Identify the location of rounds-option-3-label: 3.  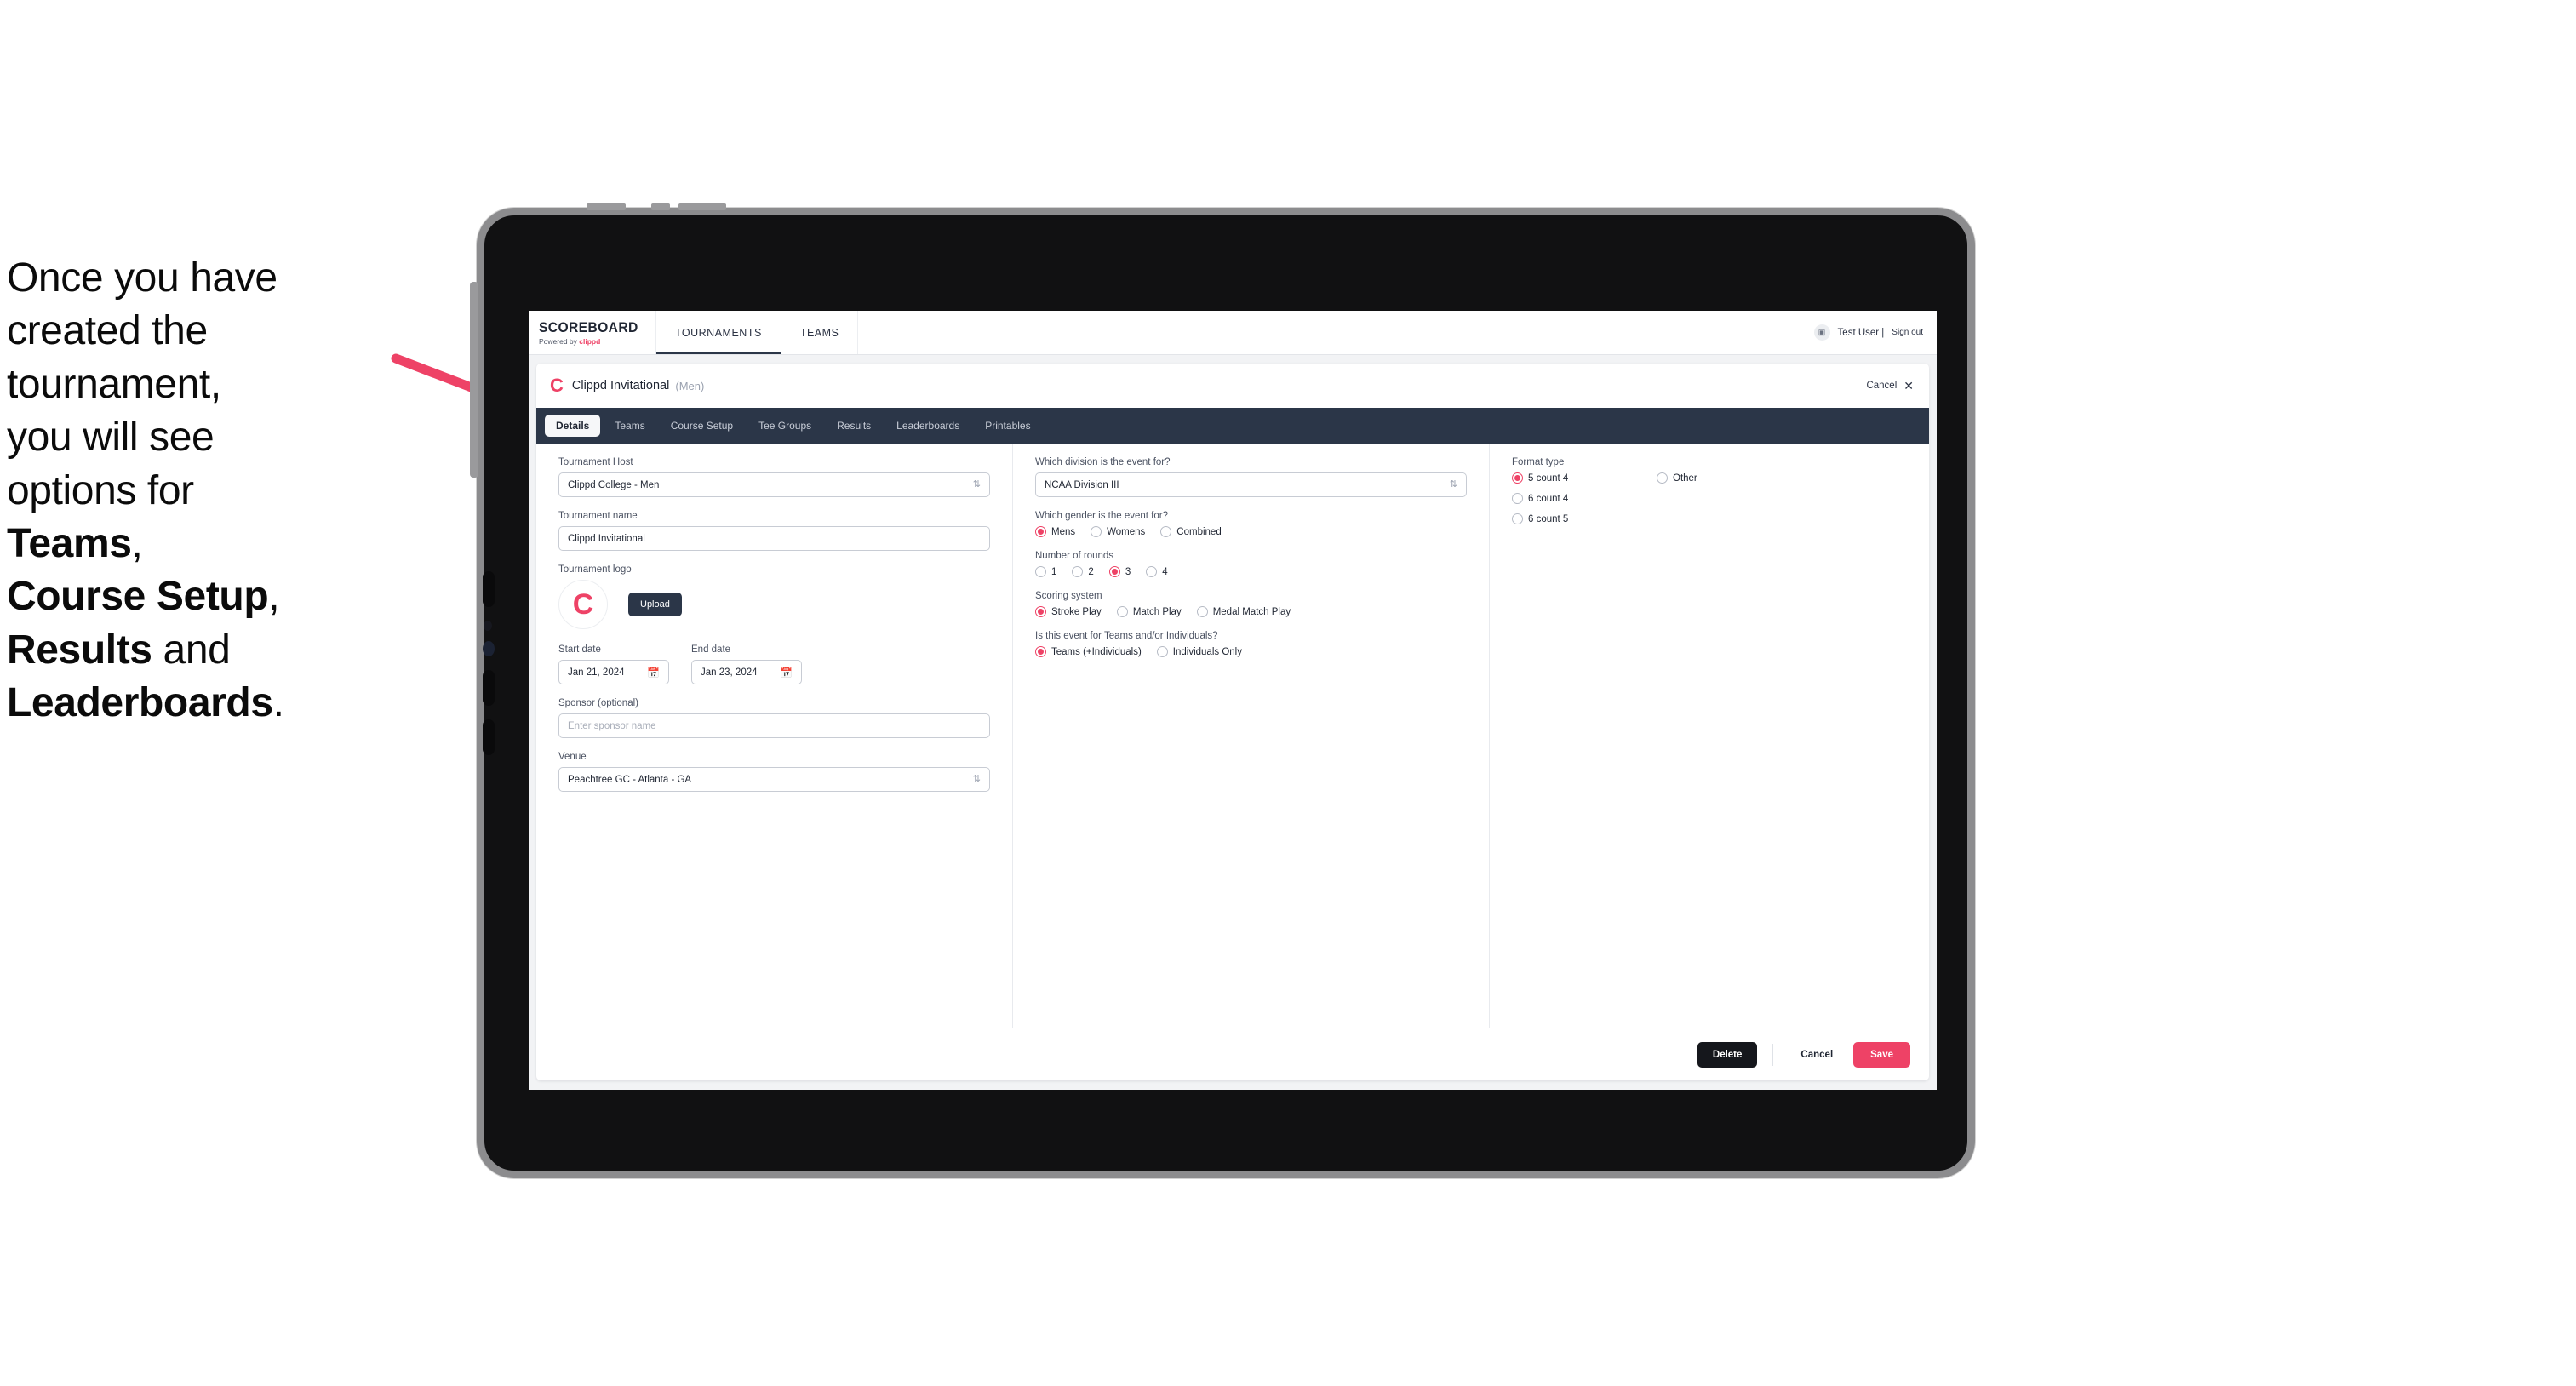
(1128, 571).